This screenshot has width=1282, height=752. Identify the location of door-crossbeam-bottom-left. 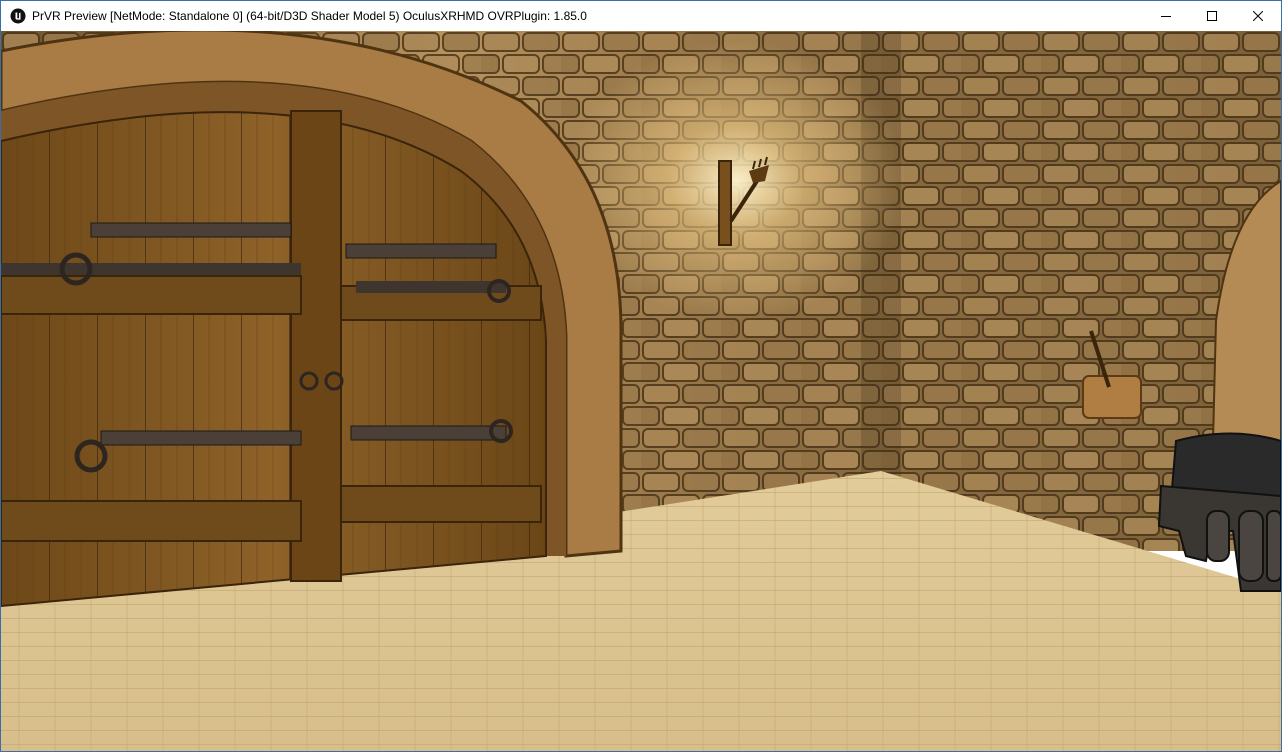
(151, 521).